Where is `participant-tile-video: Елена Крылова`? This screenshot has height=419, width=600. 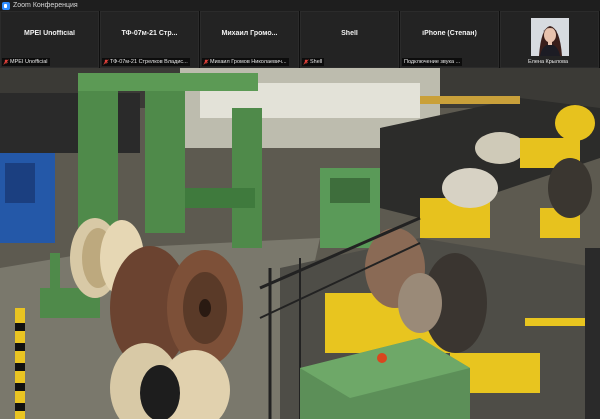 participant-tile-video: Елена Крылова is located at coordinates (549, 39).